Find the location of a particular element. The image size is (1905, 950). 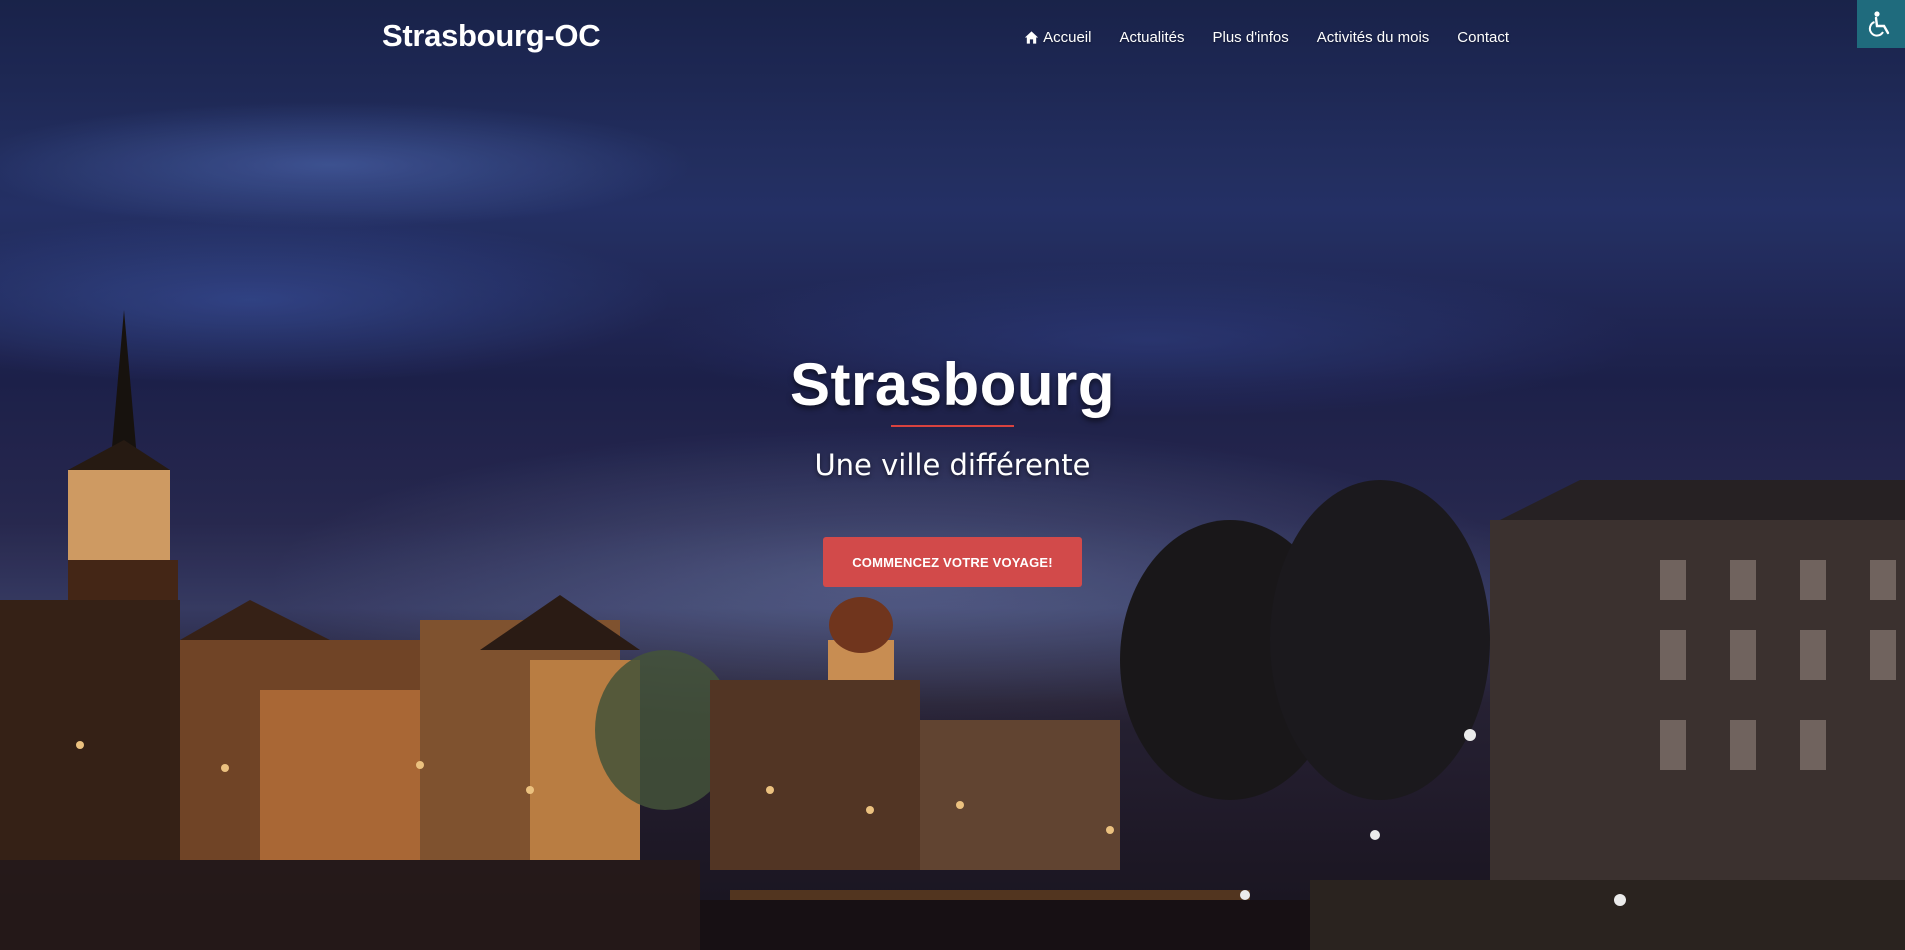

hero-subtitle: Une ville différente is located at coordinates (952, 465).